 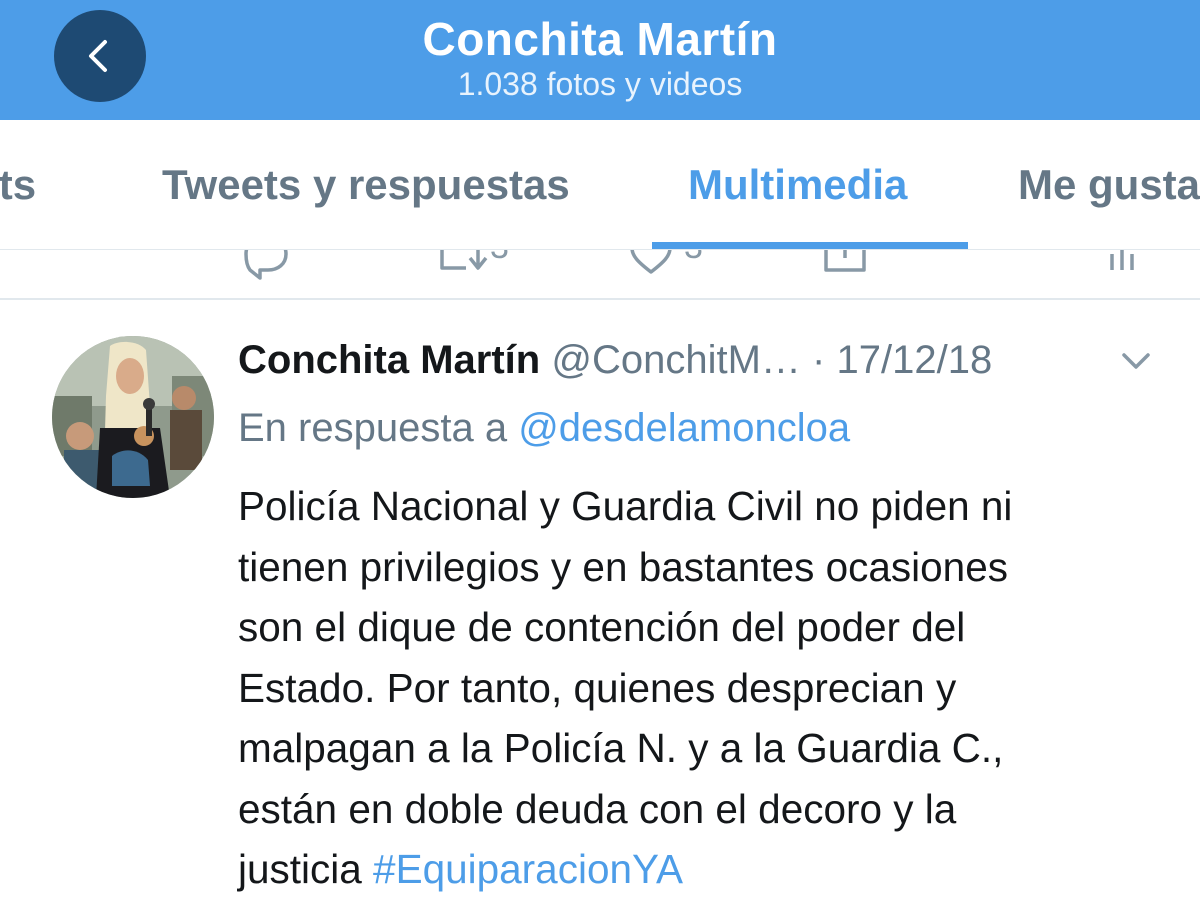 What do you see at coordinates (597, 808) in the screenshot?
I see `tweet-text-line: están en doble deuda con el decoro y la` at bounding box center [597, 808].